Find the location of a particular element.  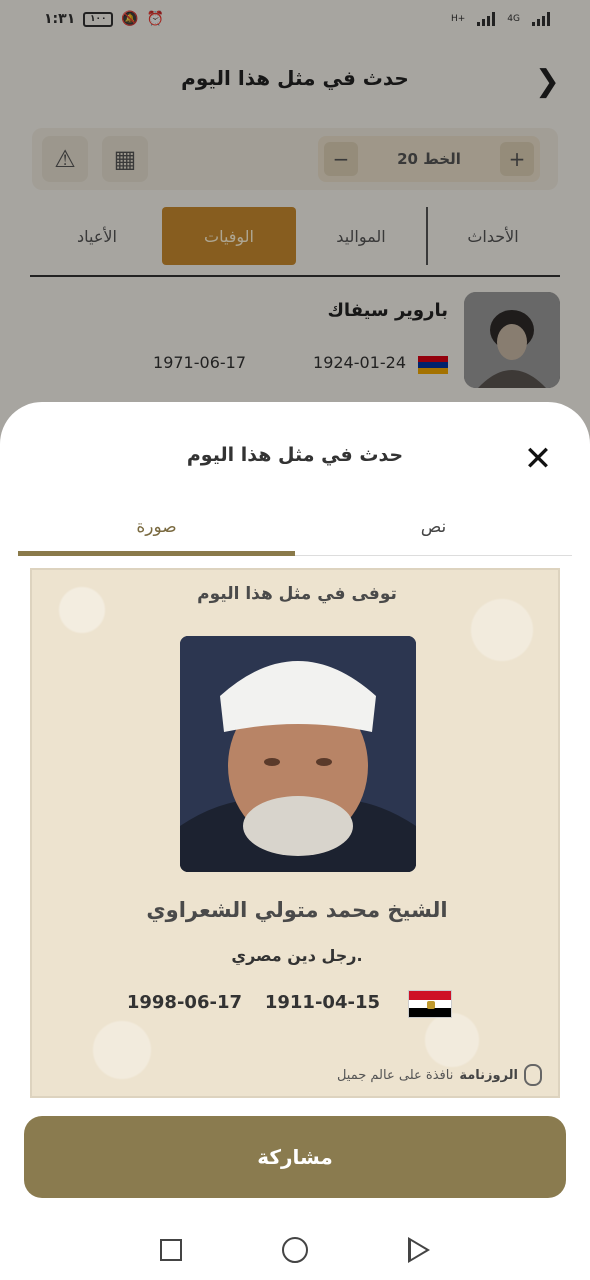

home-icon is located at coordinates (295, 1250).